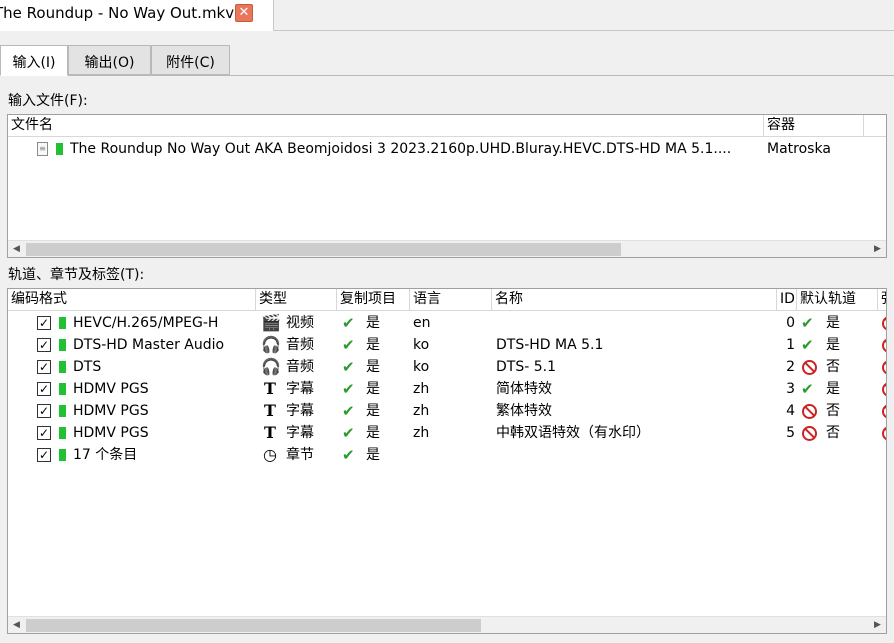 This screenshot has width=894, height=643. I want to click on language-cell: en, so click(422, 323).